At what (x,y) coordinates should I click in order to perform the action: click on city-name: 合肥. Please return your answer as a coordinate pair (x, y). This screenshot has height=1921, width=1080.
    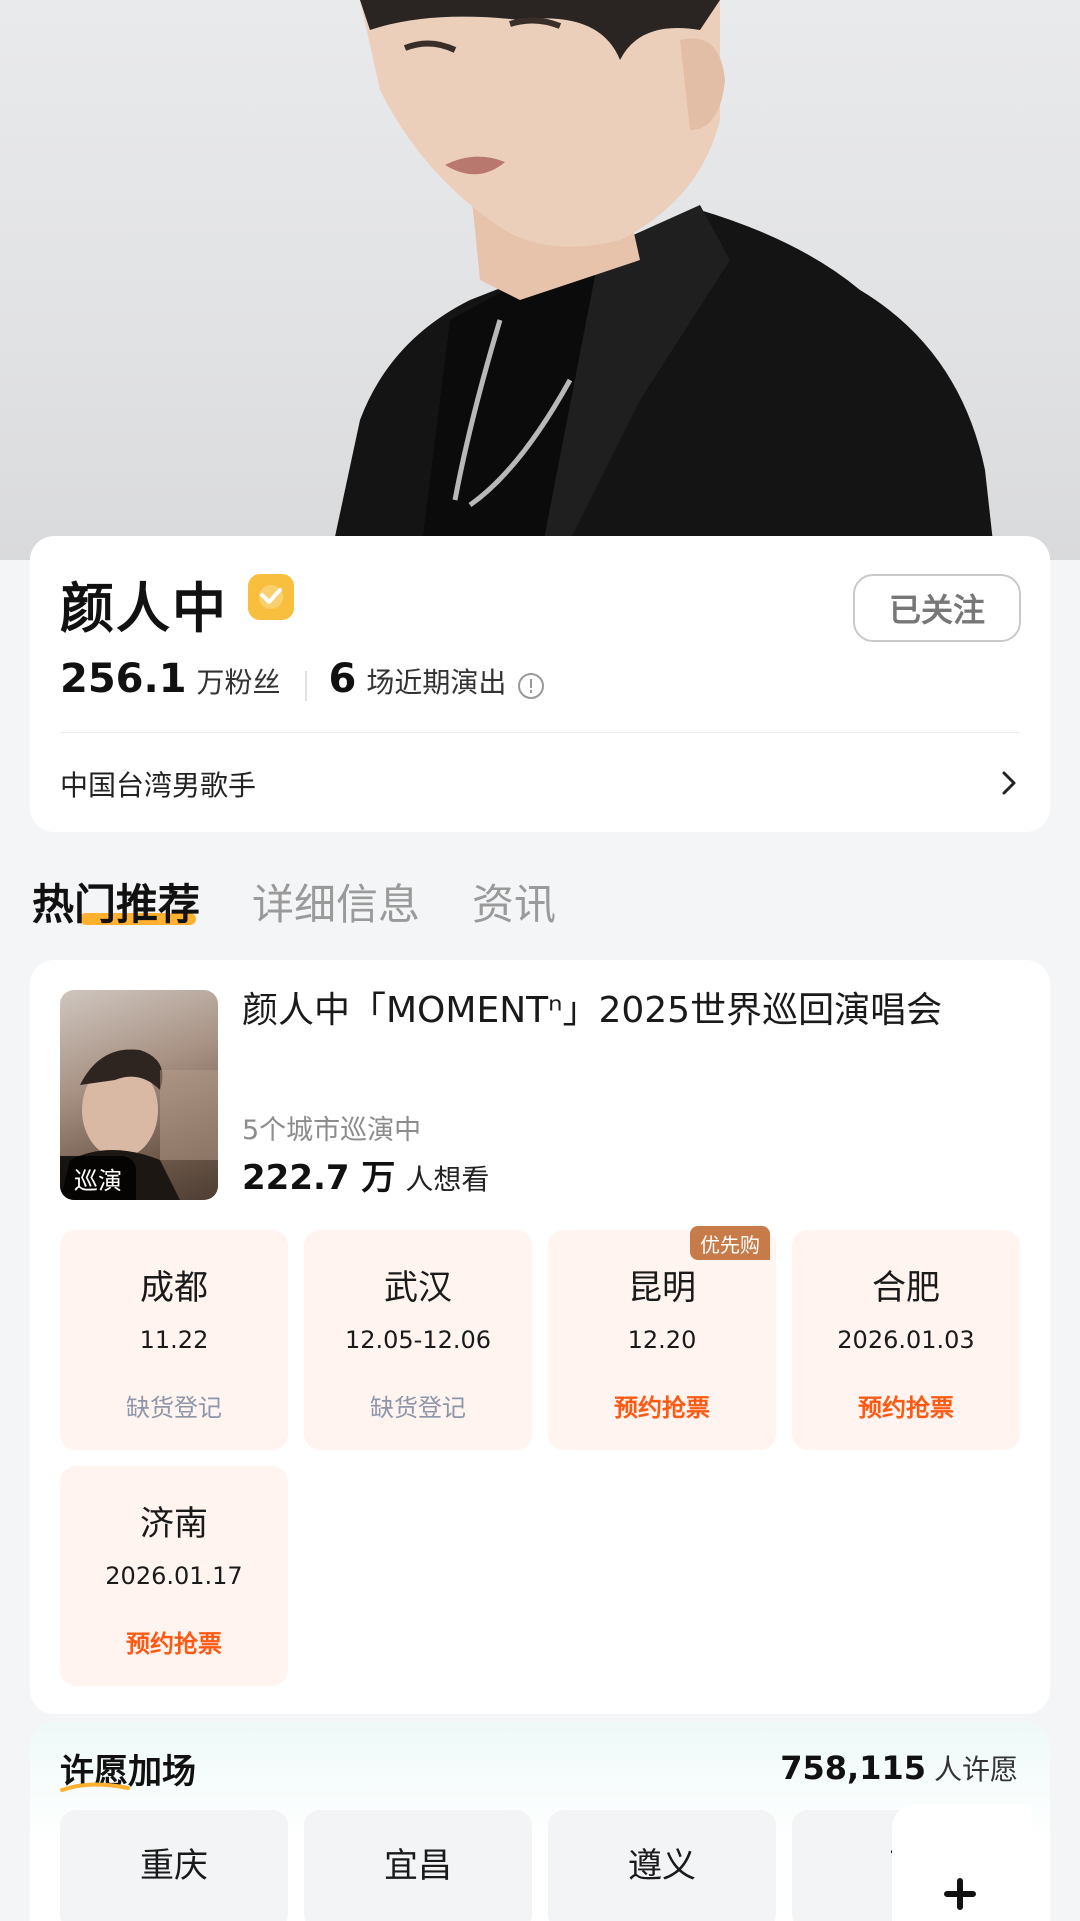
    Looking at the image, I should click on (906, 1288).